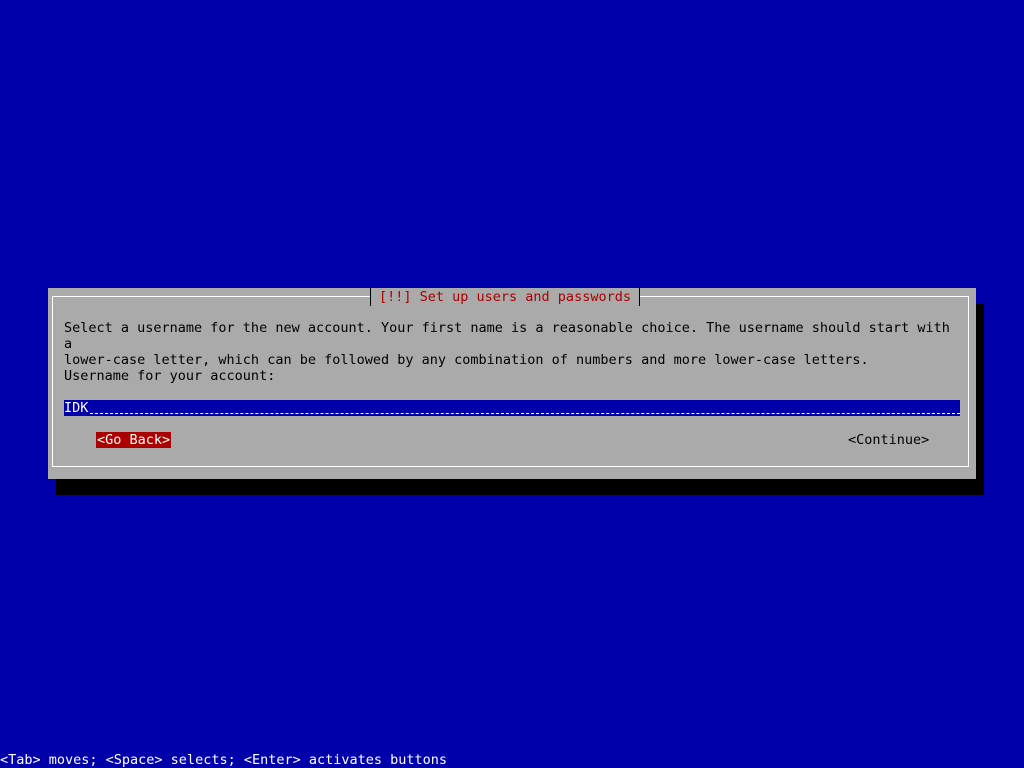 The width and height of the screenshot is (1024, 768). I want to click on username-prompt-label: Username for your account:, so click(170, 376).